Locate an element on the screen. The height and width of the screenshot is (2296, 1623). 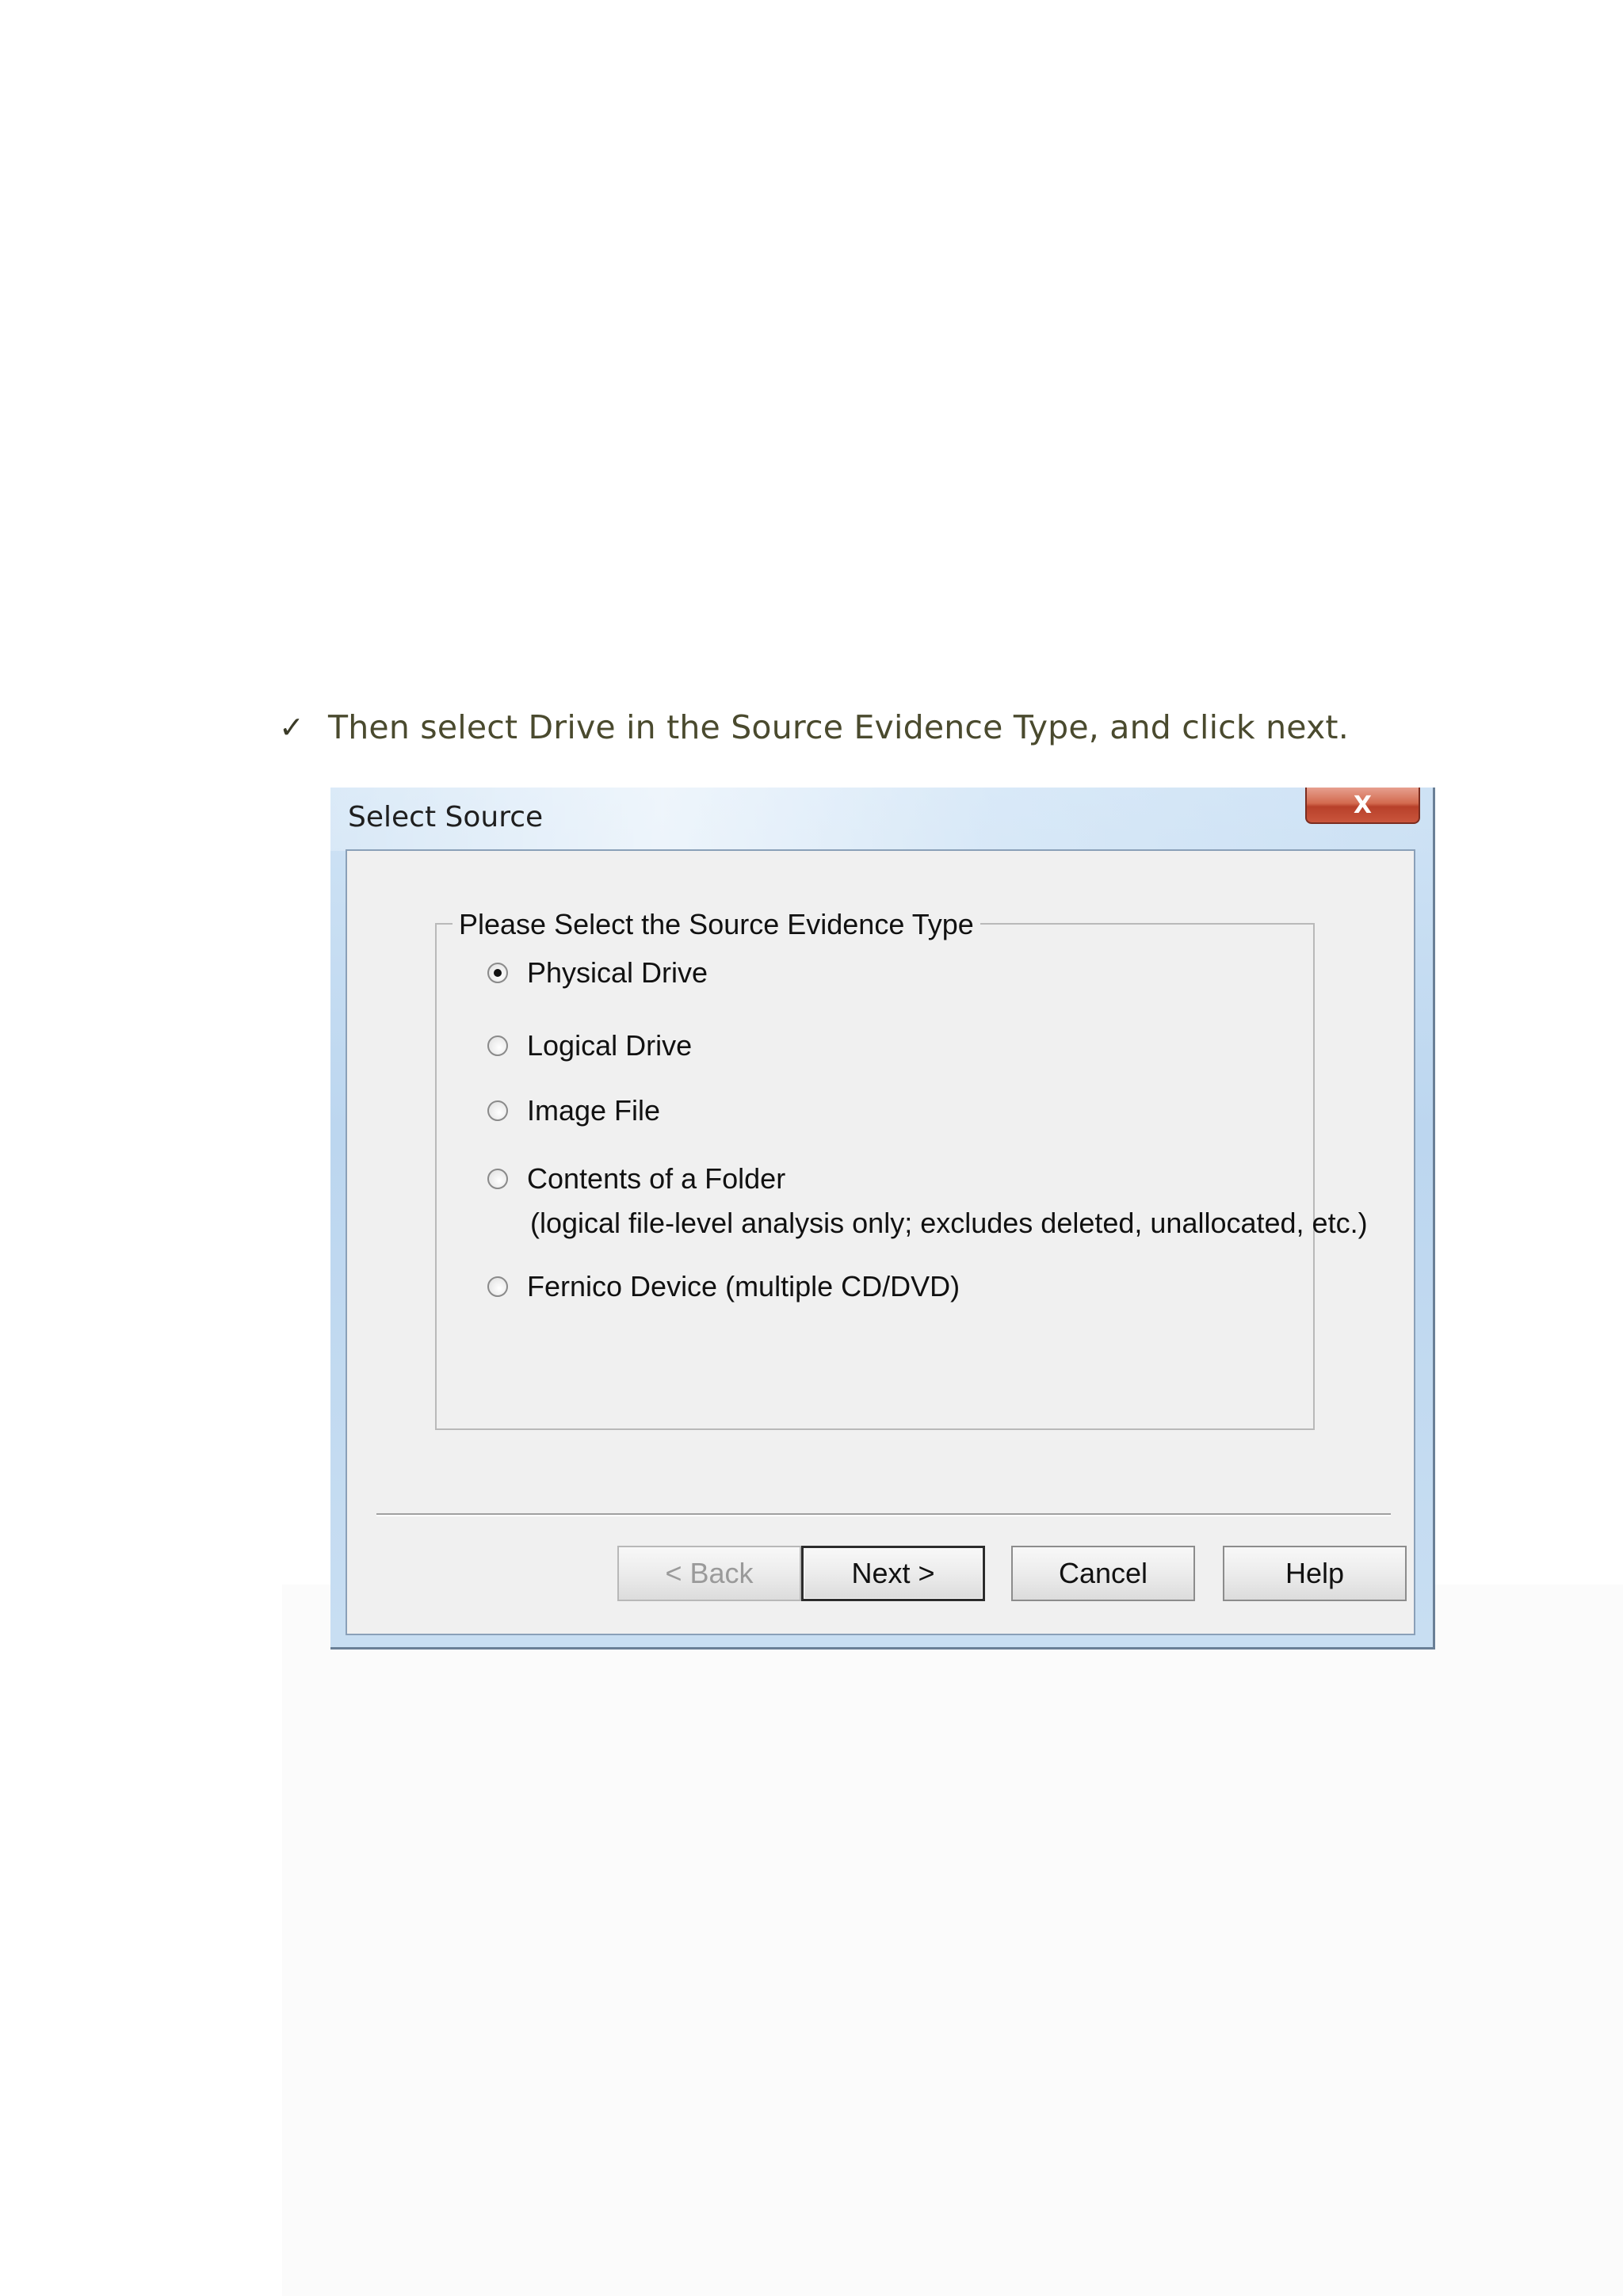
close-icon: X is located at coordinates (1363, 805).